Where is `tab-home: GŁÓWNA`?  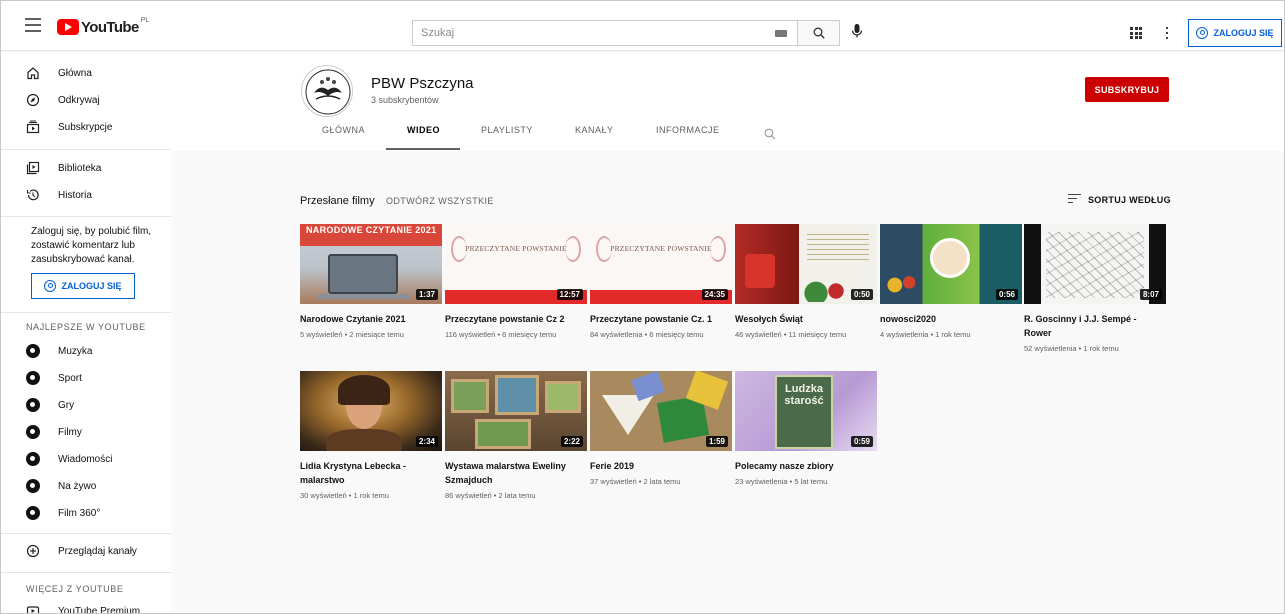 tab-home: GŁÓWNA is located at coordinates (343, 138).